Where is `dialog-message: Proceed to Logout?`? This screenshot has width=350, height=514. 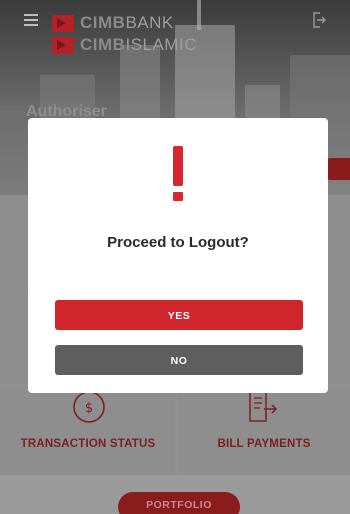 dialog-message: Proceed to Logout? is located at coordinates (178, 242).